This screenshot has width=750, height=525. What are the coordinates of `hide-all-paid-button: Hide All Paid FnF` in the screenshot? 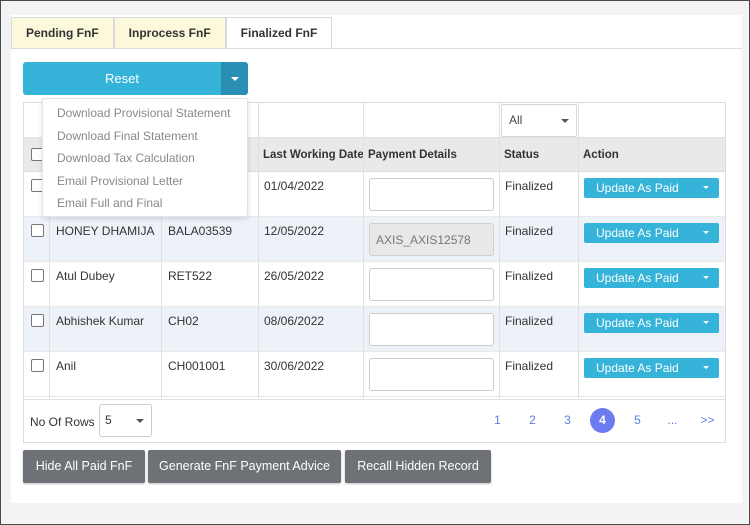 It's located at (84, 466).